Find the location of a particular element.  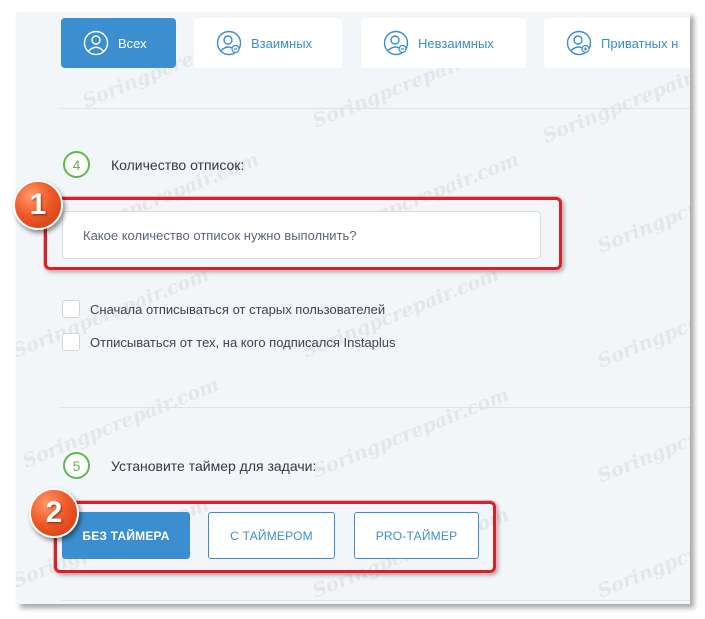

annotation-marker-1: 1 is located at coordinates (38, 205).